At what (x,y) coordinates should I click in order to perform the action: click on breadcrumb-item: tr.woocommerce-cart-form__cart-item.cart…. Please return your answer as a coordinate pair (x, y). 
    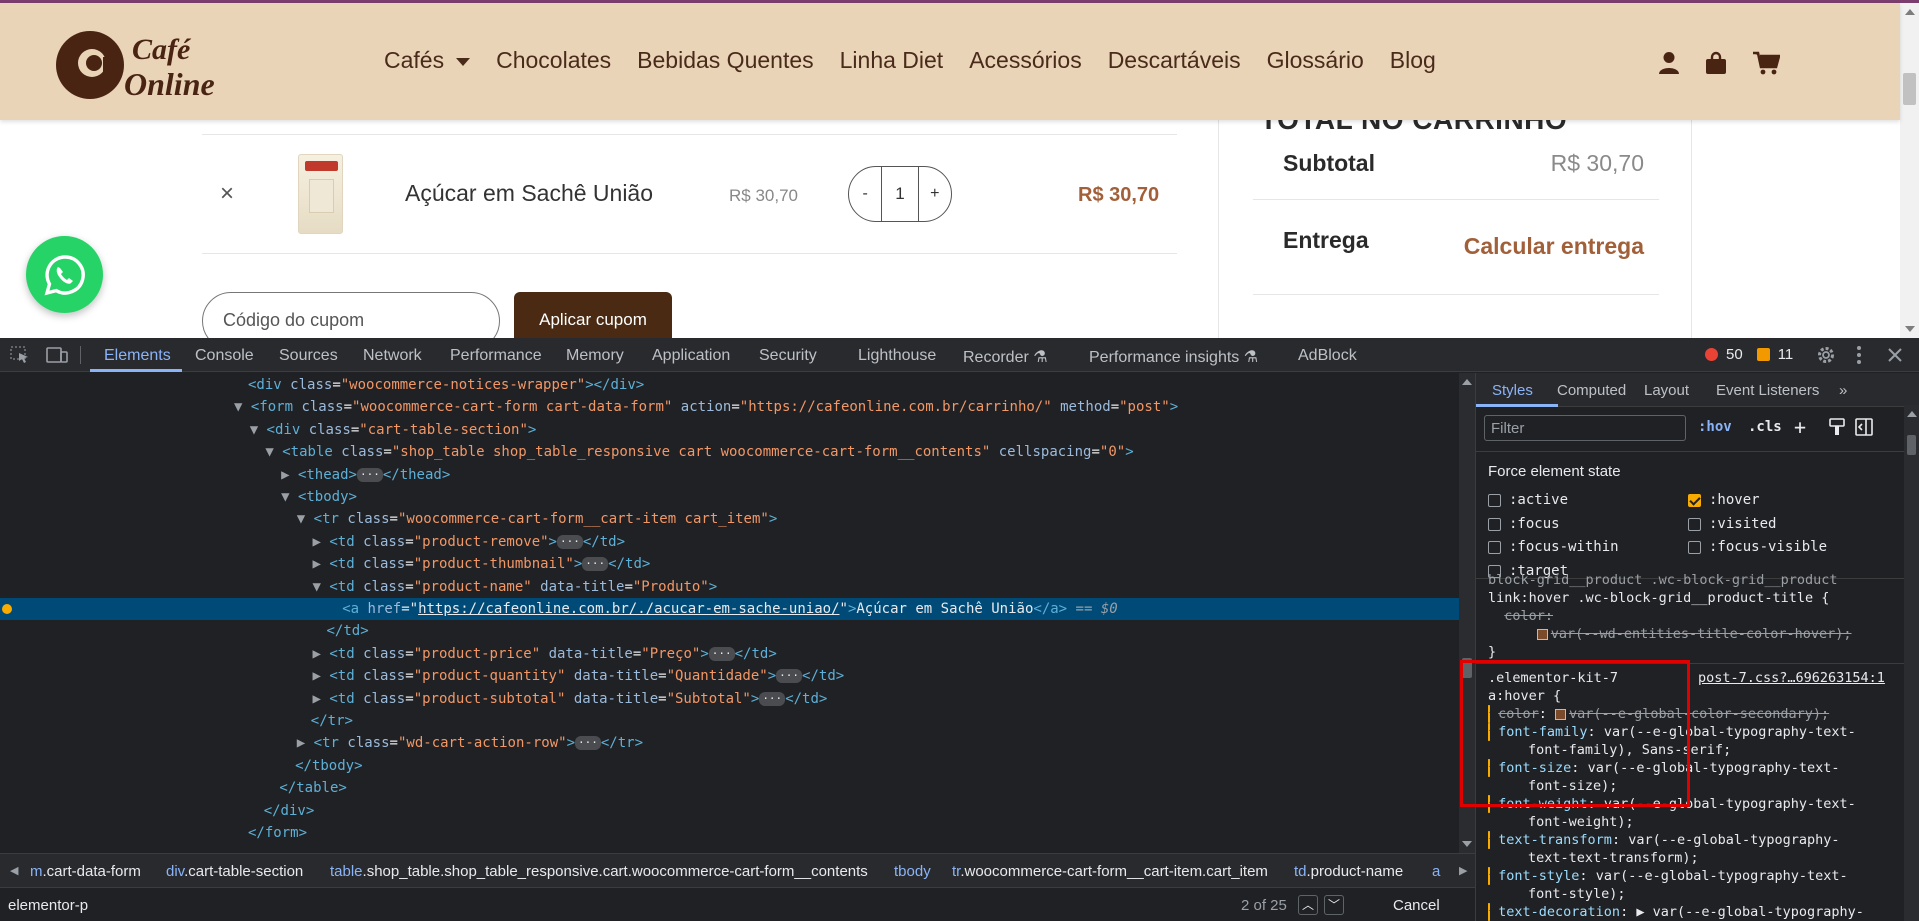
    Looking at the image, I should click on (1110, 871).